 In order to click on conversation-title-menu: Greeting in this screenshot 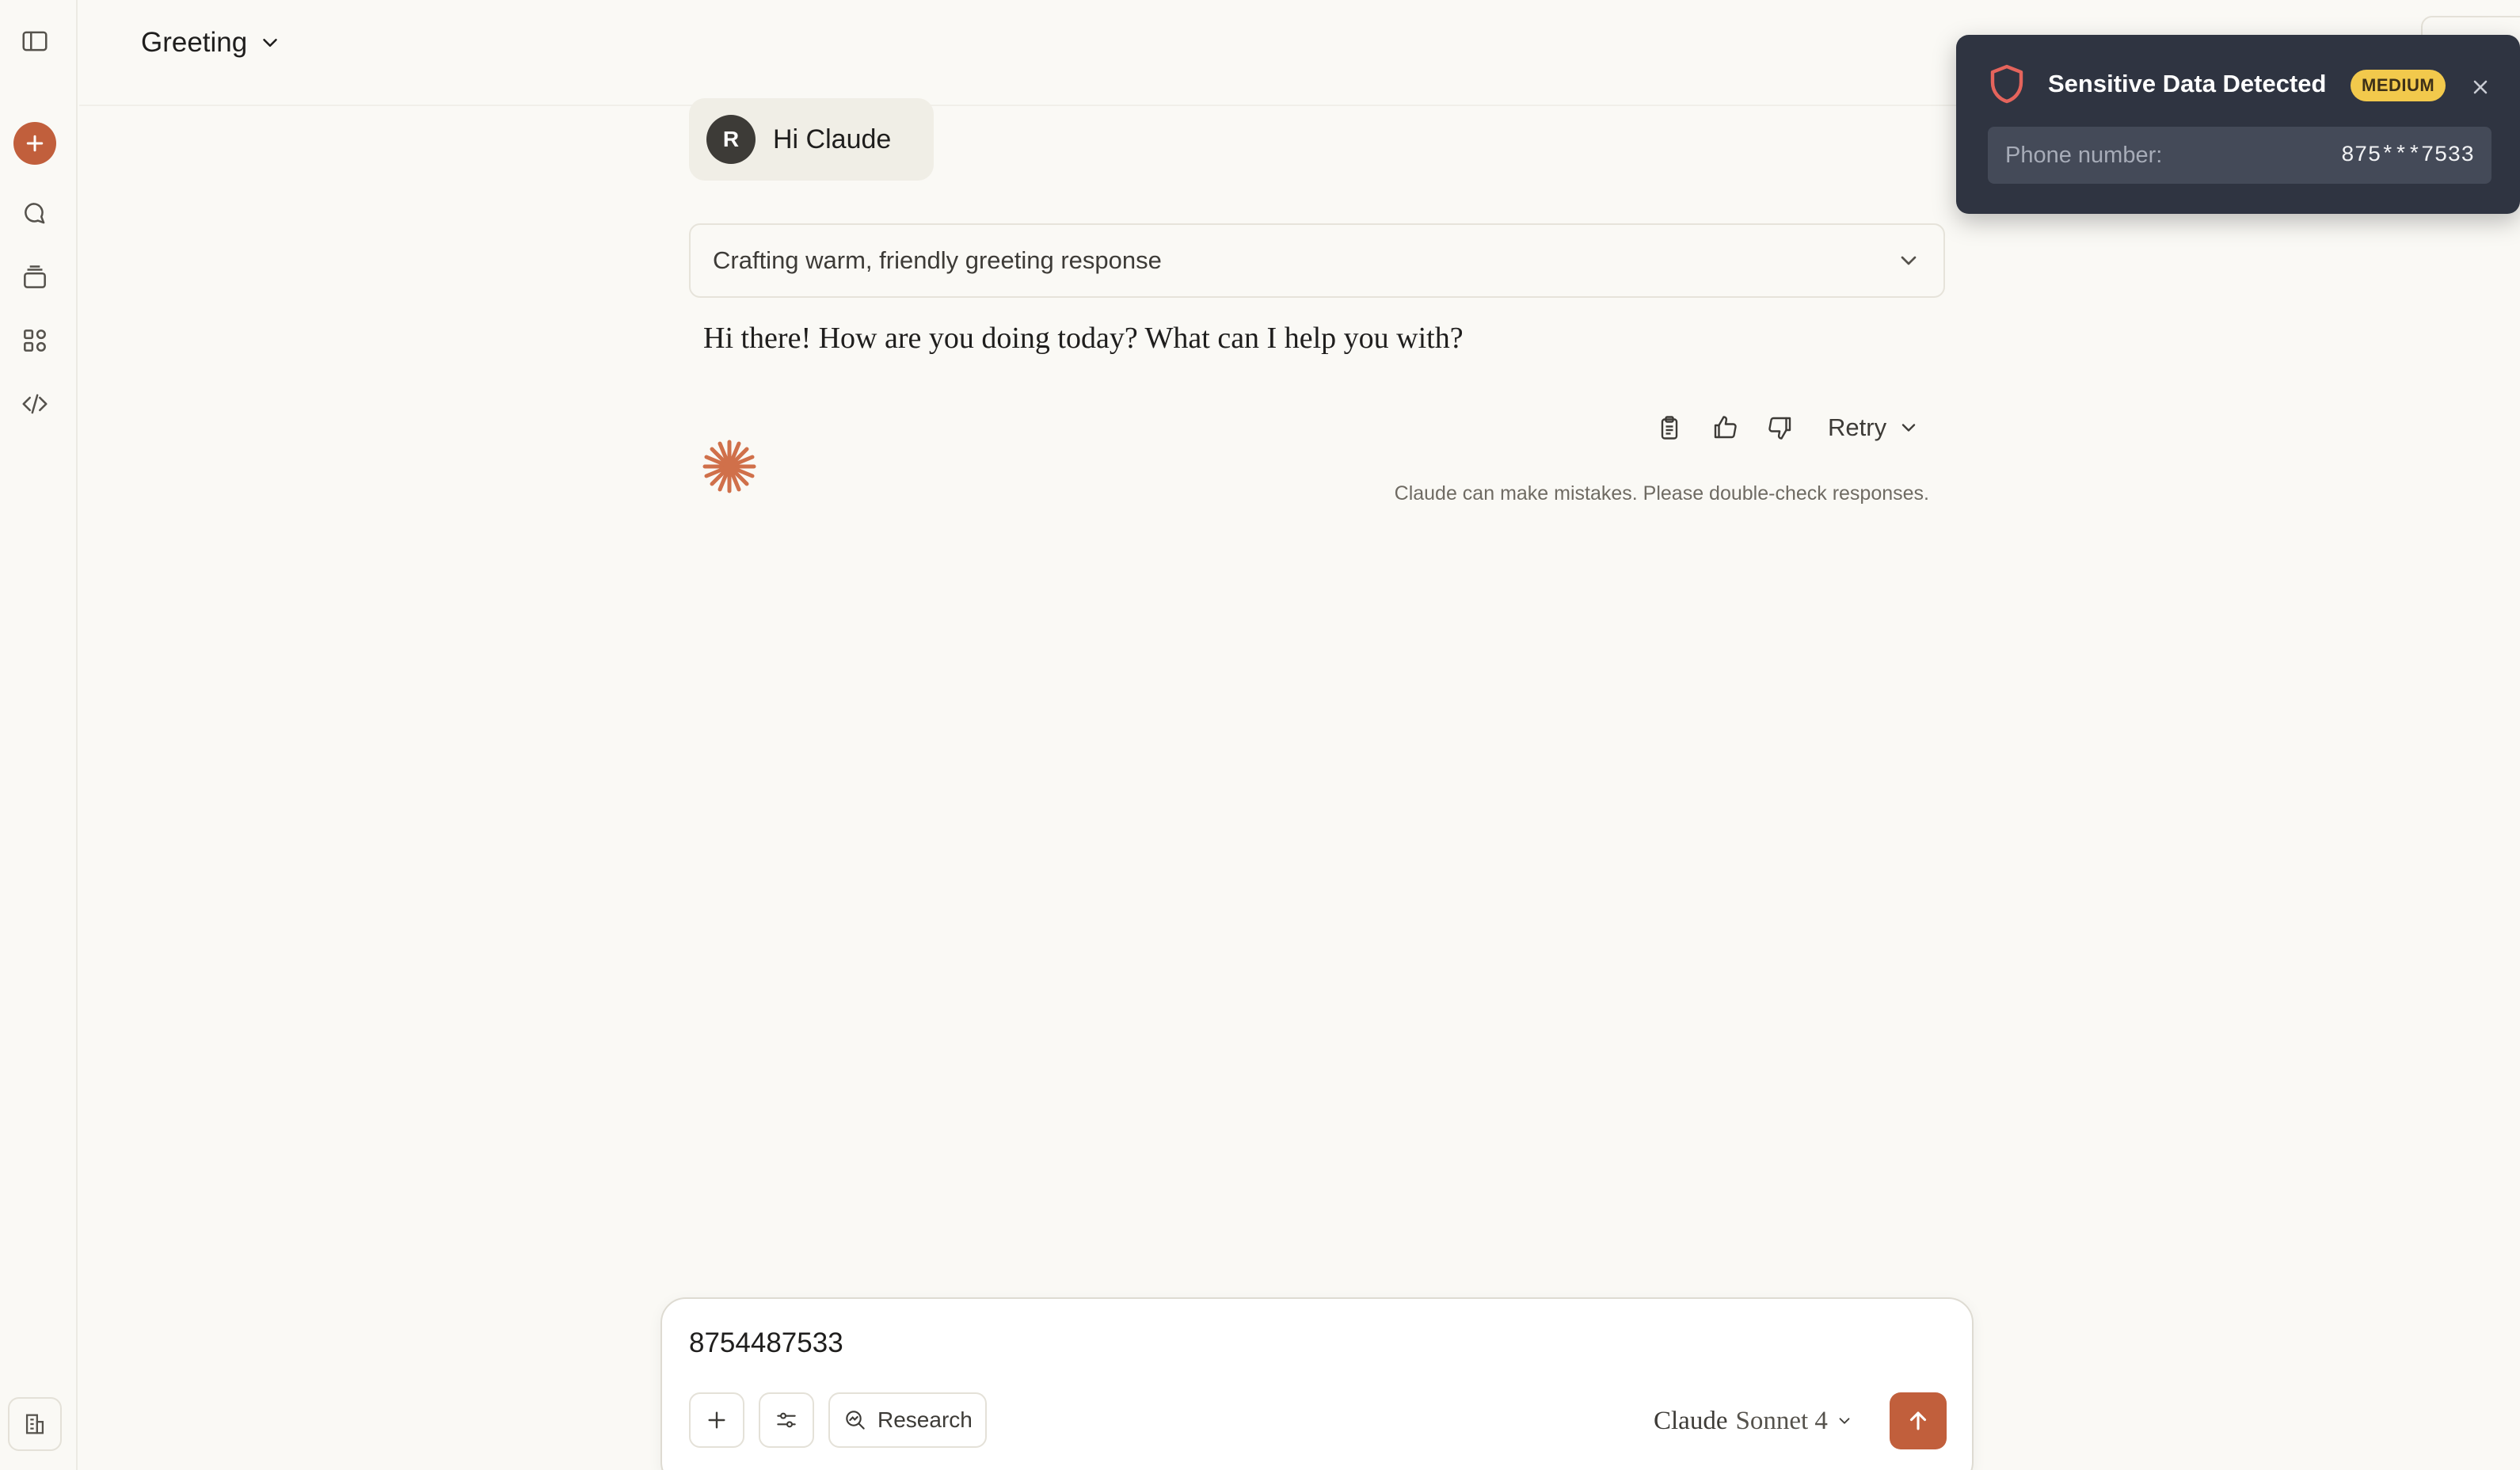, I will do `click(211, 43)`.